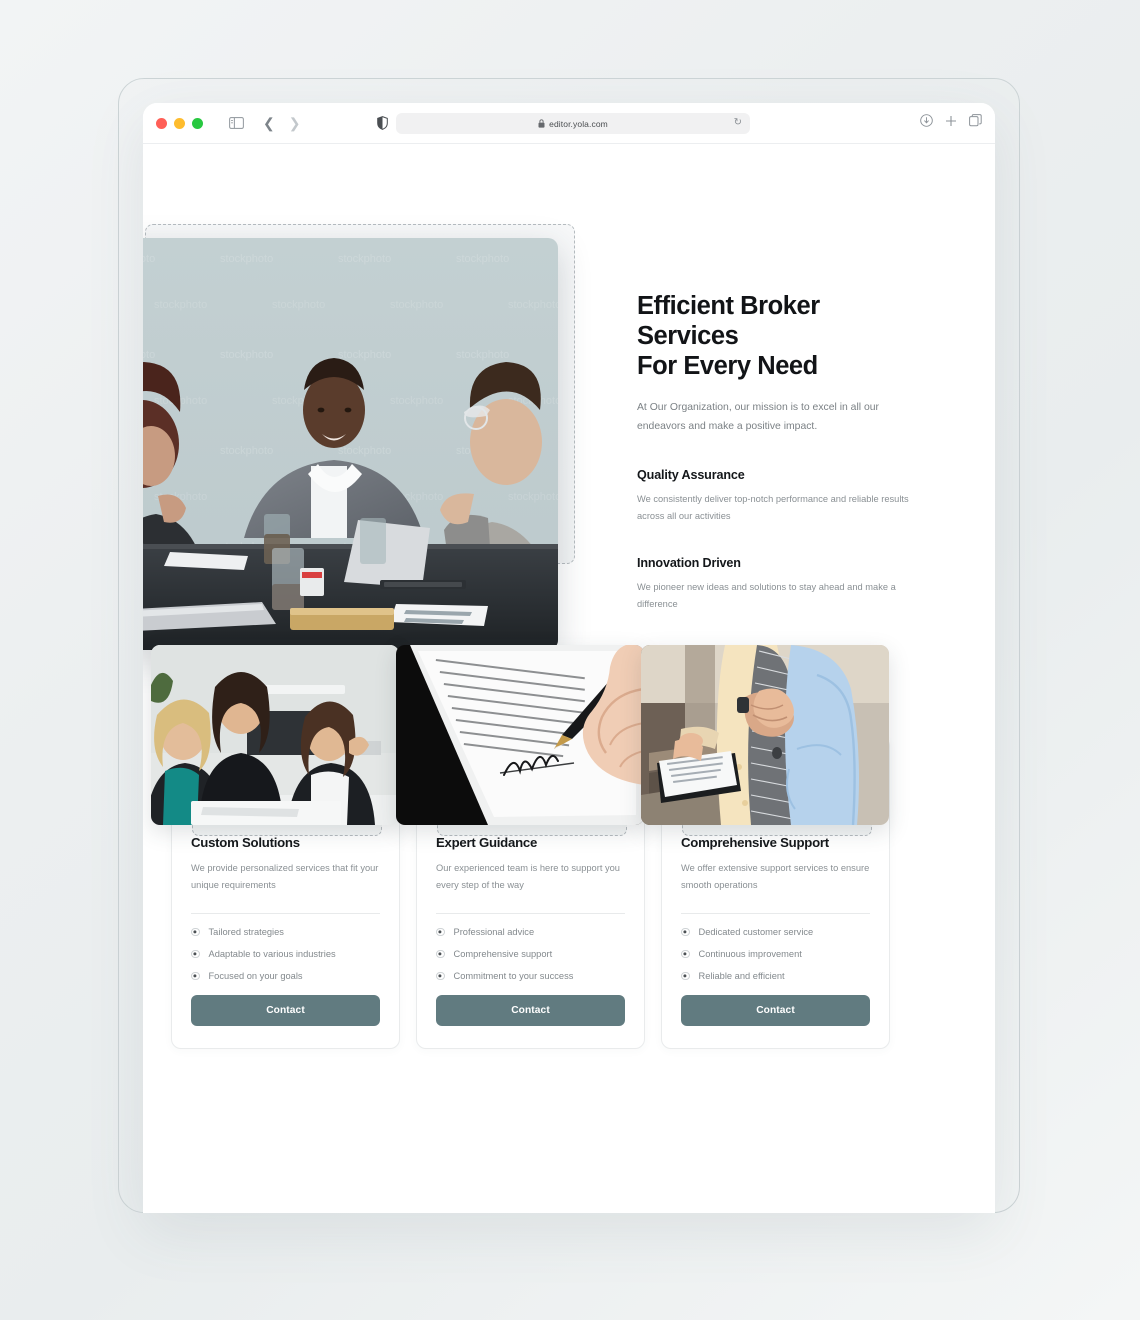  I want to click on list-item: Continuous improvement, so click(775, 954).